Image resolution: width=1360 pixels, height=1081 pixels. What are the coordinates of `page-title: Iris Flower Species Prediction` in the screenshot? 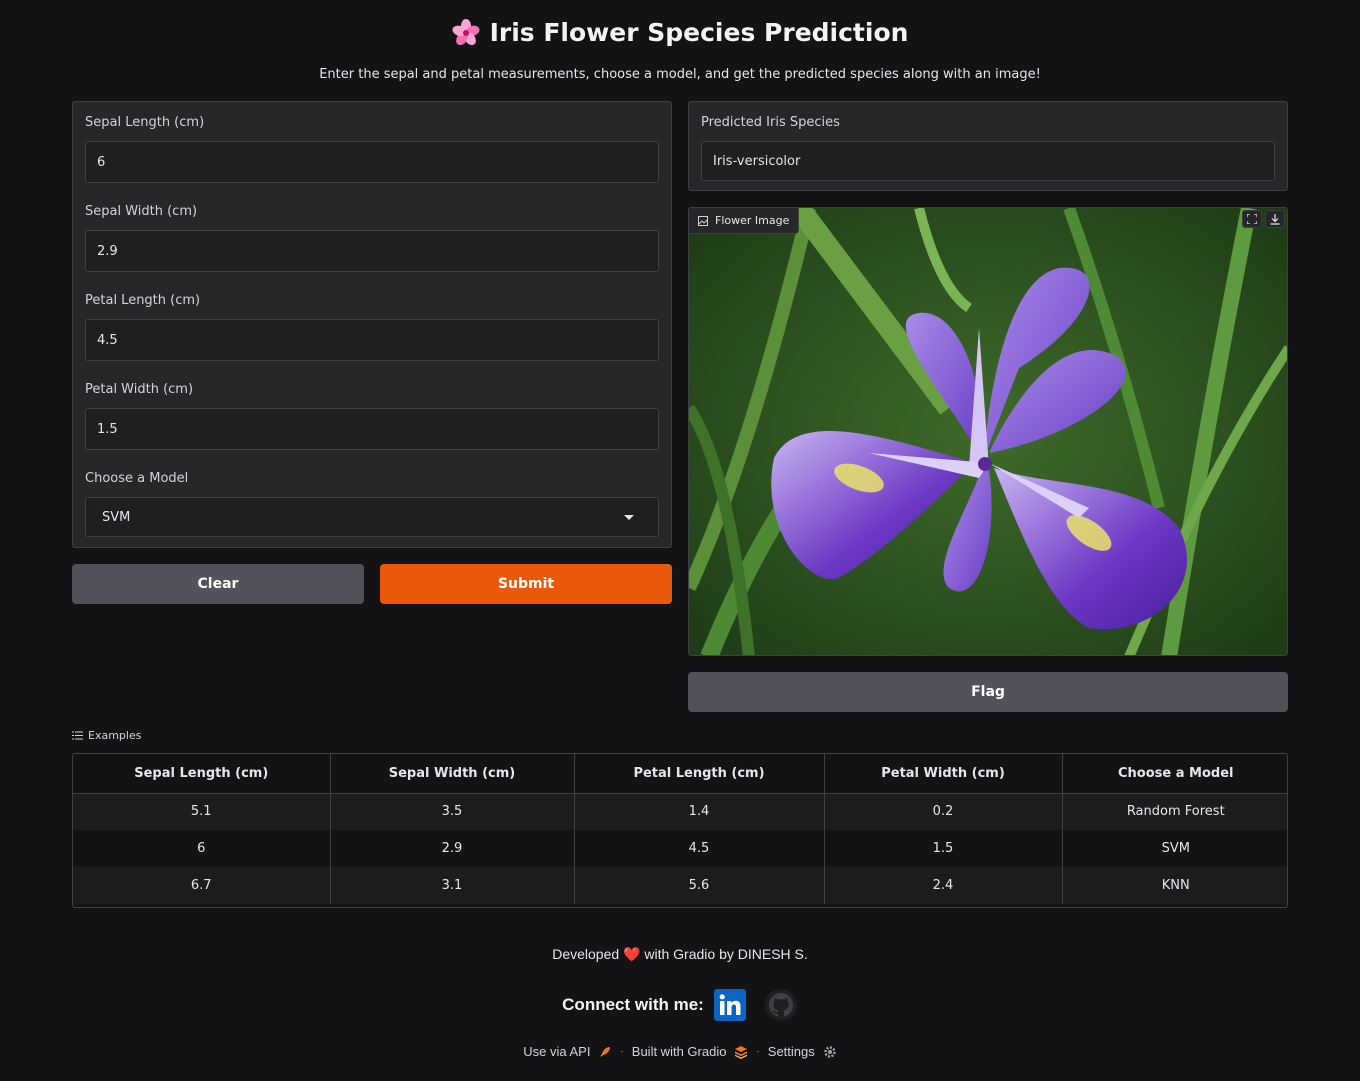 It's located at (680, 32).